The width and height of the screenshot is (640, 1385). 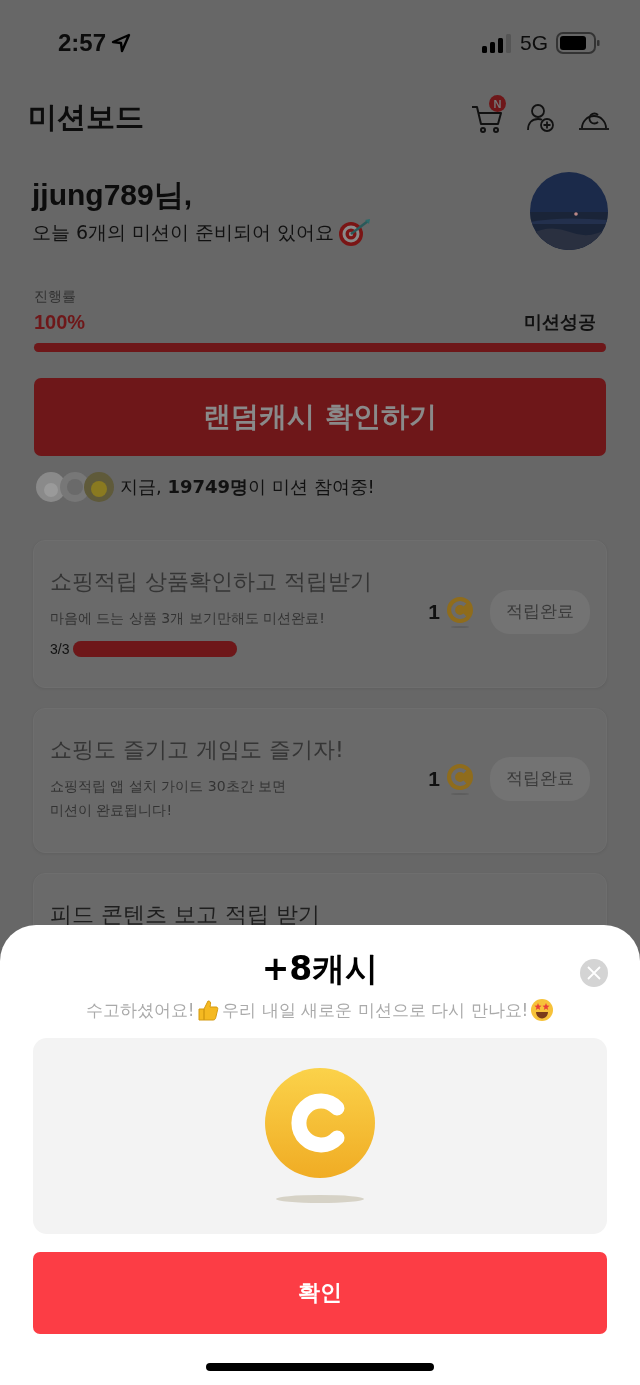 What do you see at coordinates (247, 487) in the screenshot?
I see `participants-text: 지금, 19749명이 미션 참여중!` at bounding box center [247, 487].